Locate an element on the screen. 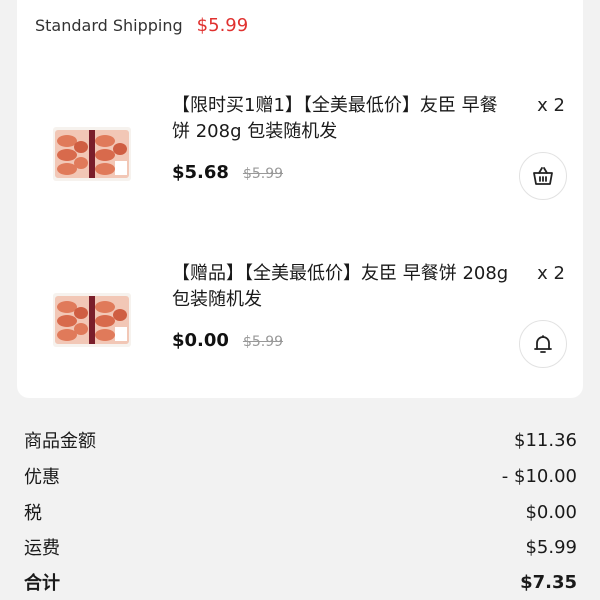  notify-button is located at coordinates (543, 344).